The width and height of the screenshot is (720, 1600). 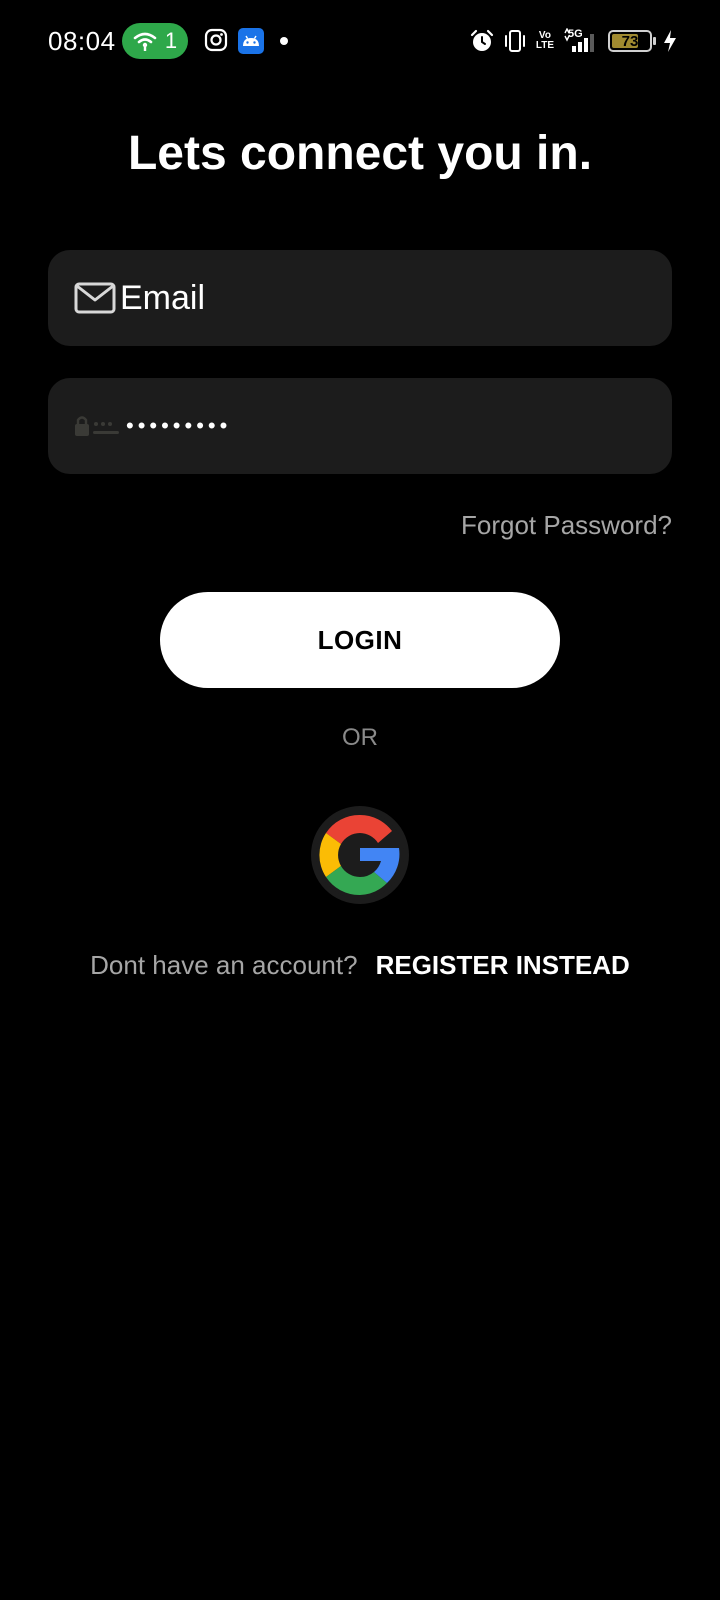 What do you see at coordinates (581, 41) in the screenshot?
I see `signal-5g-icon: 5G` at bounding box center [581, 41].